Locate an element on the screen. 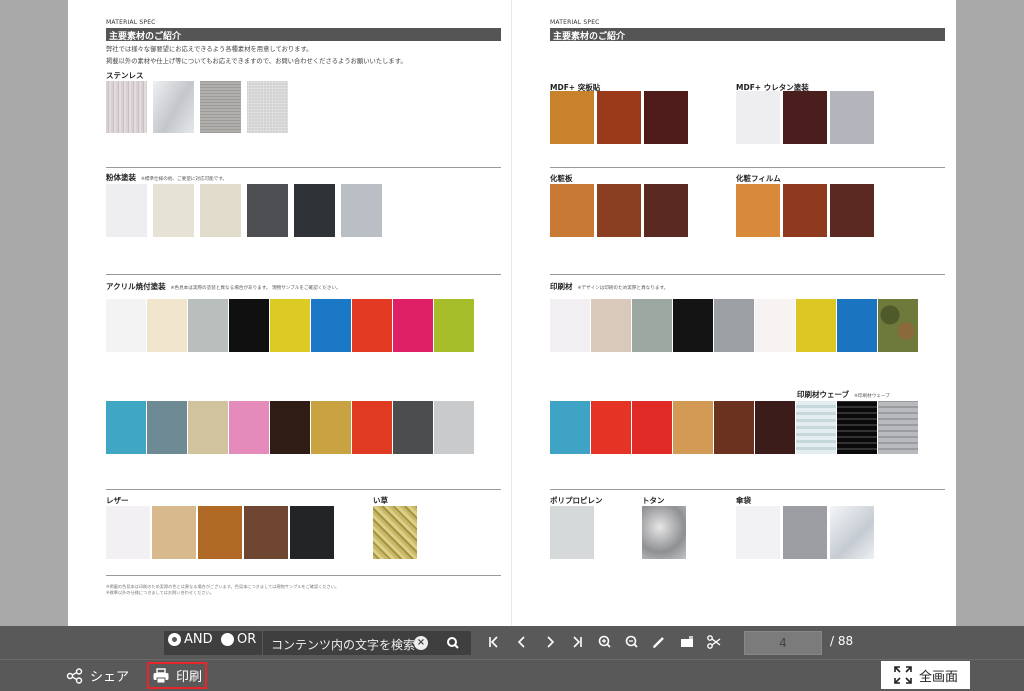 This screenshot has width=1024, height=691. last-page-icon is located at coordinates (577, 642).